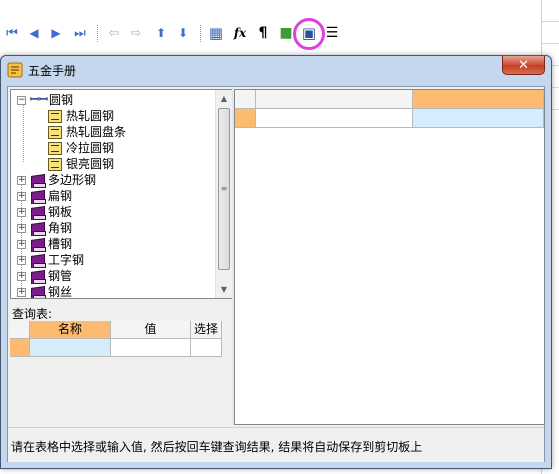  What do you see at coordinates (66, 260) in the screenshot?
I see `tree-node-label: 工字钢` at bounding box center [66, 260].